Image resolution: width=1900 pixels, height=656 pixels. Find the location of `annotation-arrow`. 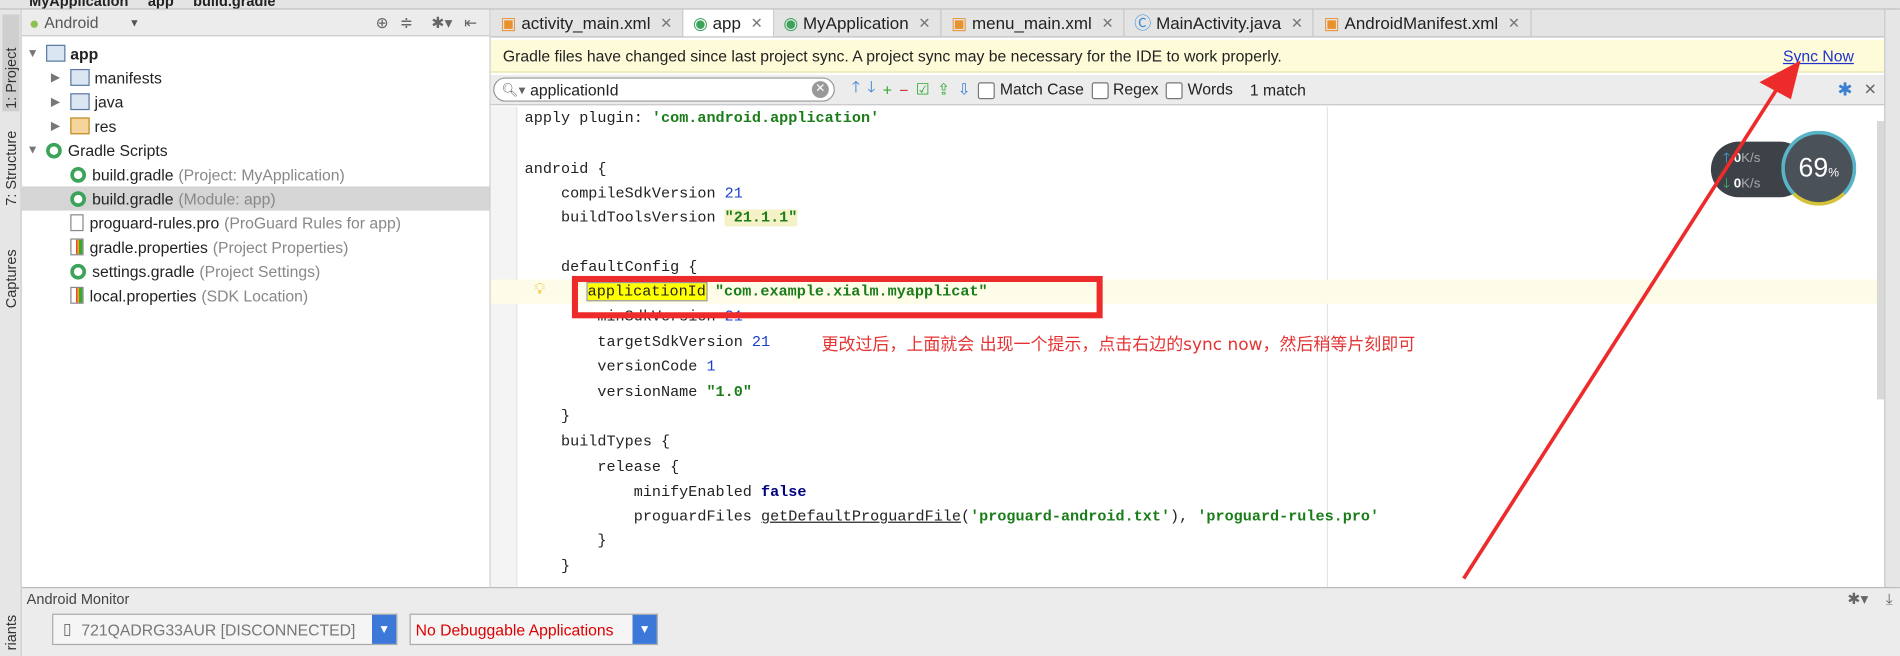

annotation-arrow is located at coordinates (1631, 320).